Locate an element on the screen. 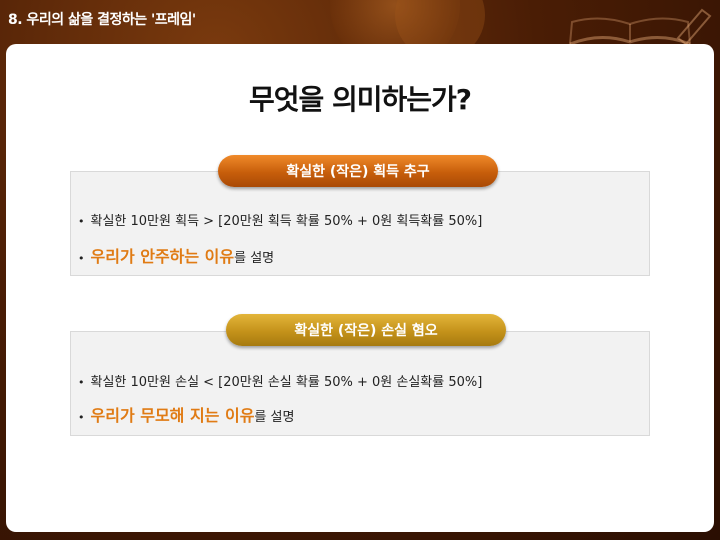 This screenshot has height=540, width=720. bullet-item: • 우리가 안주하는 이유를 설명 is located at coordinates (176, 255).